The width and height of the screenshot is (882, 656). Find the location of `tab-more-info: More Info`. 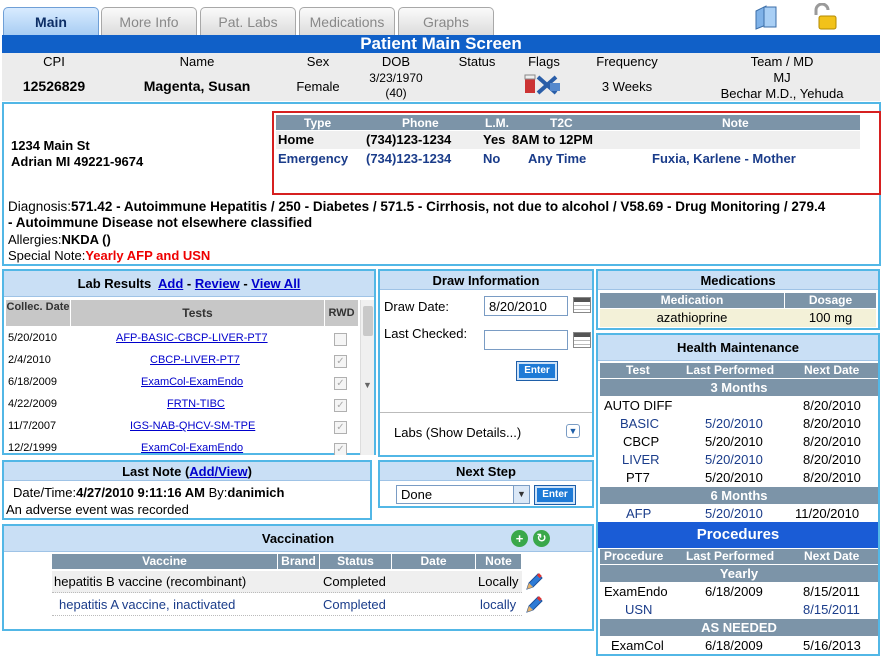

tab-more-info: More Info is located at coordinates (149, 21).